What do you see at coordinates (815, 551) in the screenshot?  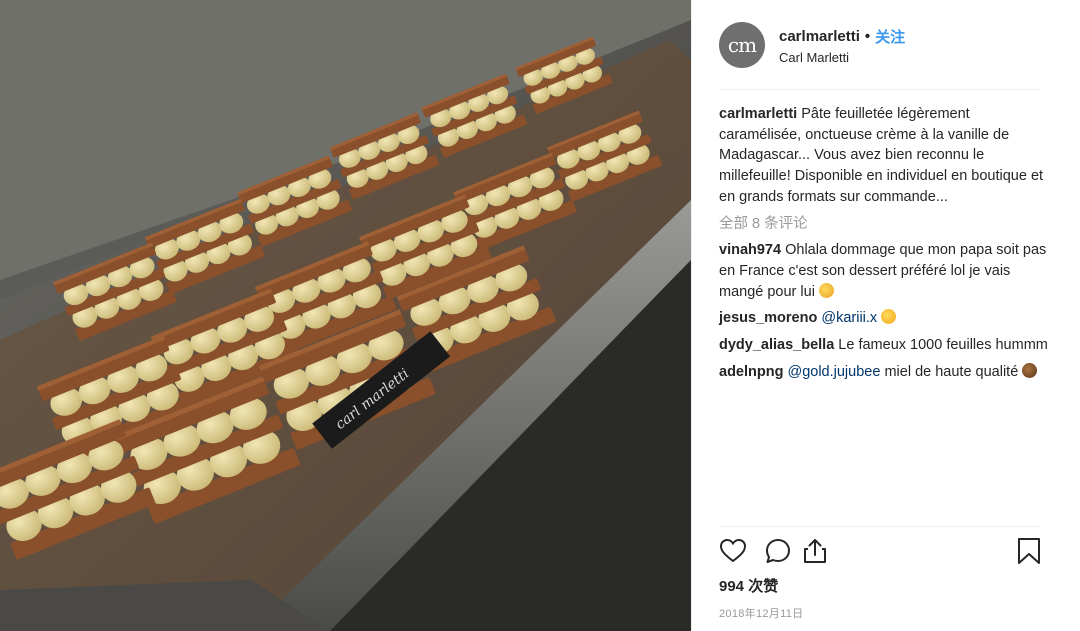 I see `share-icon` at bounding box center [815, 551].